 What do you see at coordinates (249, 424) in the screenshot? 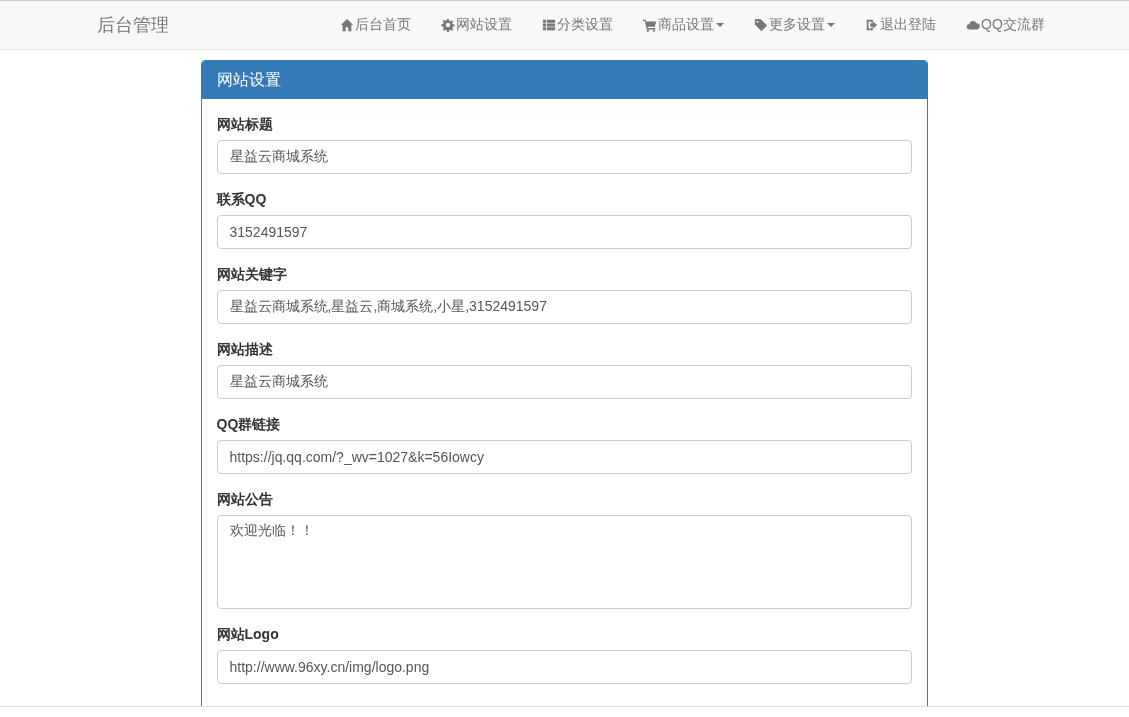
I see `field-label: QQ群链接` at bounding box center [249, 424].